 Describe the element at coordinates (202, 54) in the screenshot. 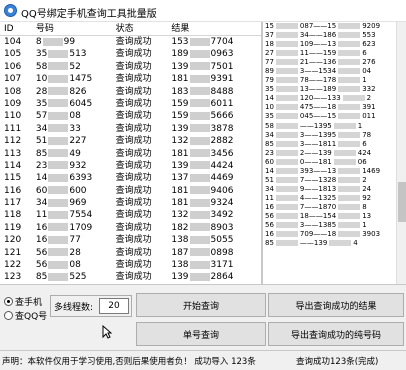

I see `cell-result: 189 0963` at that location.